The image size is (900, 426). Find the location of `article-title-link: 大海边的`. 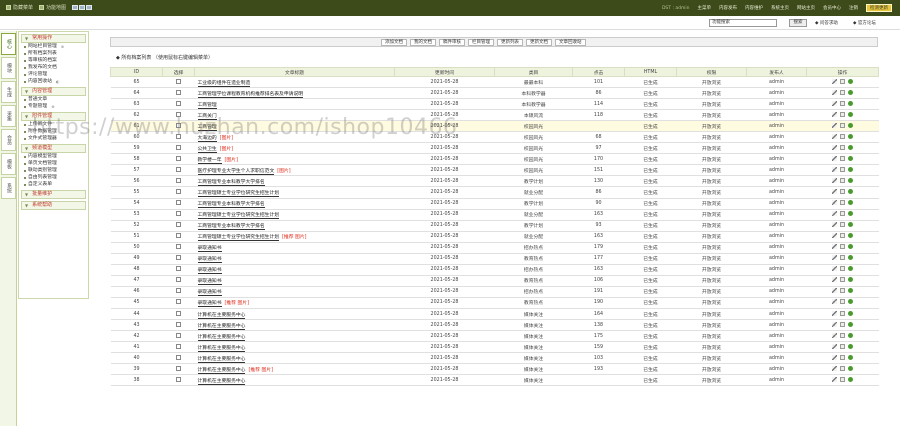

article-title-link: 大海边的 is located at coordinates (207, 138).